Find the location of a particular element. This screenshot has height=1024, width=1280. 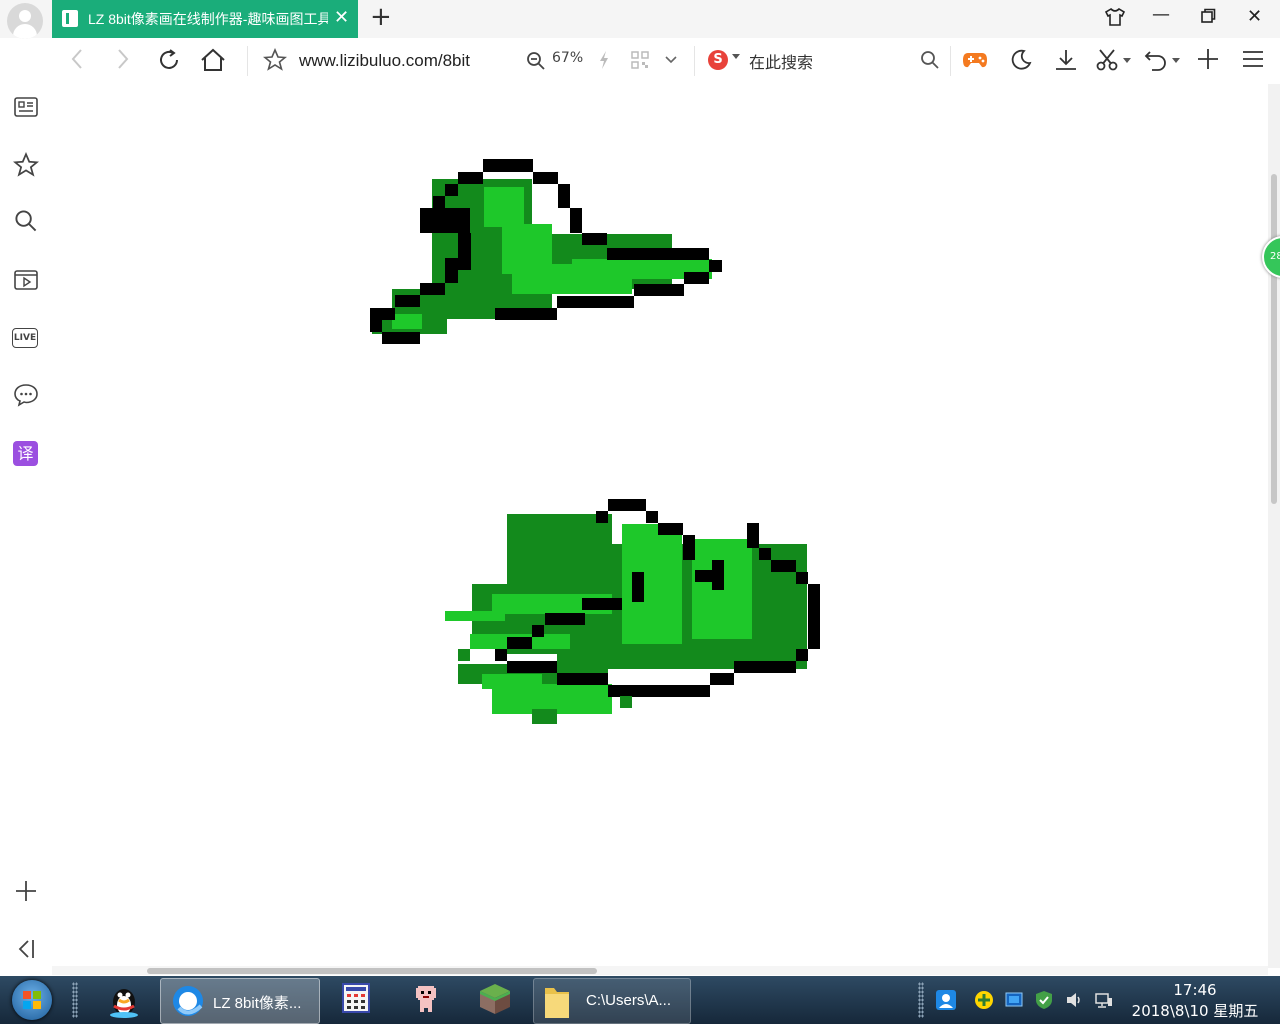

new-tab-button: + is located at coordinates (381, 17).